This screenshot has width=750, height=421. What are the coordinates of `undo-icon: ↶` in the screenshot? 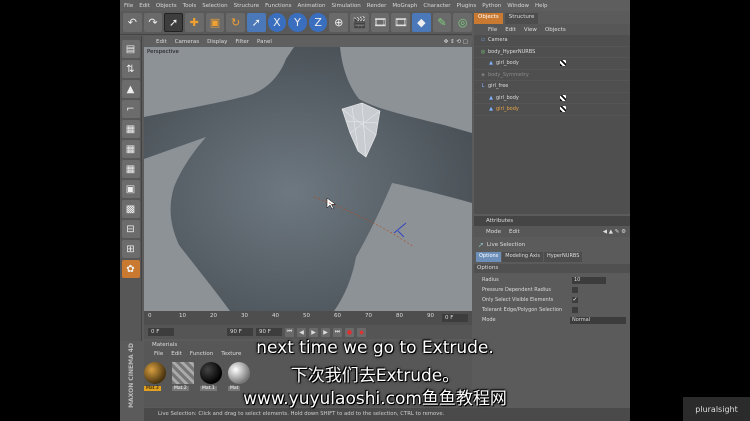 It's located at (132, 22).